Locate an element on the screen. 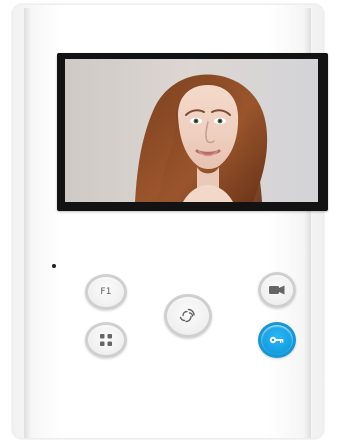 This screenshot has width=337, height=443. voice-icon is located at coordinates (187, 315).